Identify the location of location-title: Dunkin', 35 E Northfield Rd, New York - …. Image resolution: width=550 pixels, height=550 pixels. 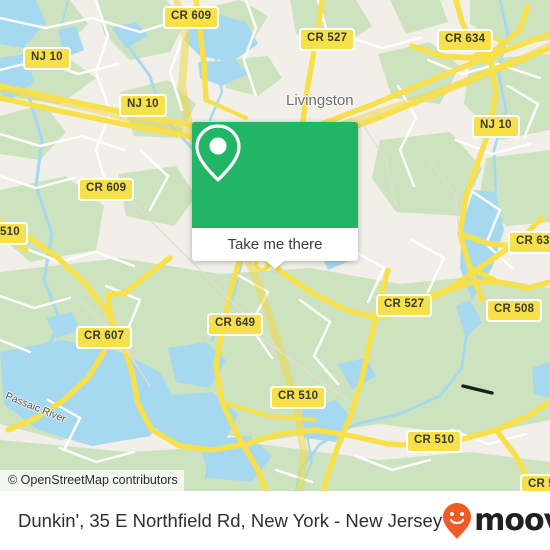
(230, 520).